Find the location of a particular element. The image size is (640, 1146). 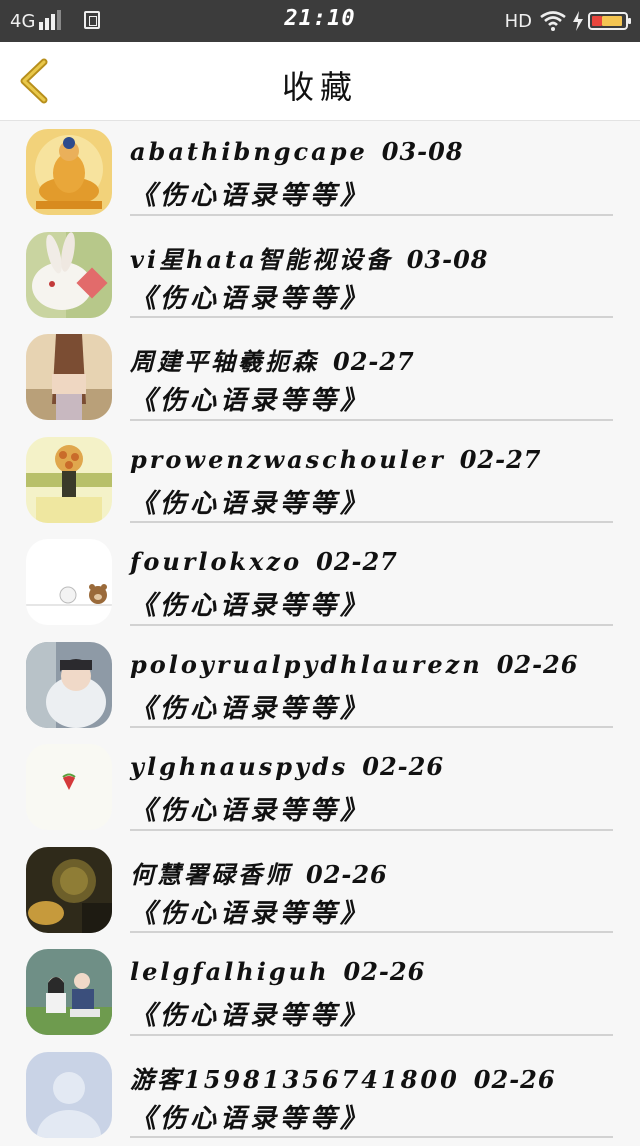

item-title: ylghnauspyds 02-26 is located at coordinates (287, 766).